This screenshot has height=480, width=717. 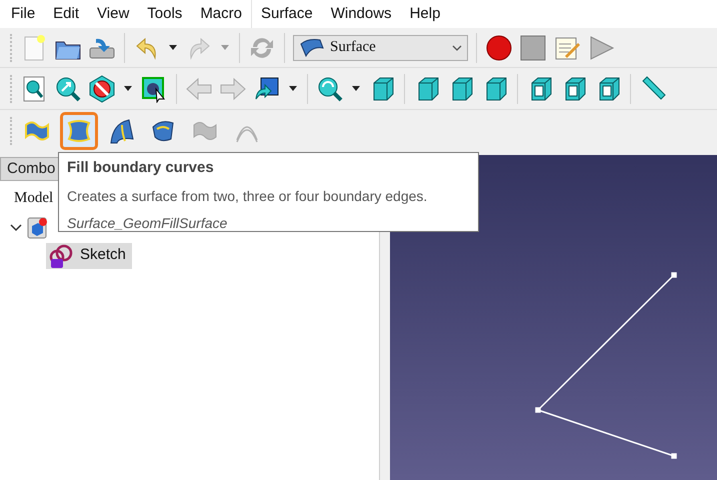 What do you see at coordinates (457, 47) in the screenshot?
I see `chevron-down-icon` at bounding box center [457, 47].